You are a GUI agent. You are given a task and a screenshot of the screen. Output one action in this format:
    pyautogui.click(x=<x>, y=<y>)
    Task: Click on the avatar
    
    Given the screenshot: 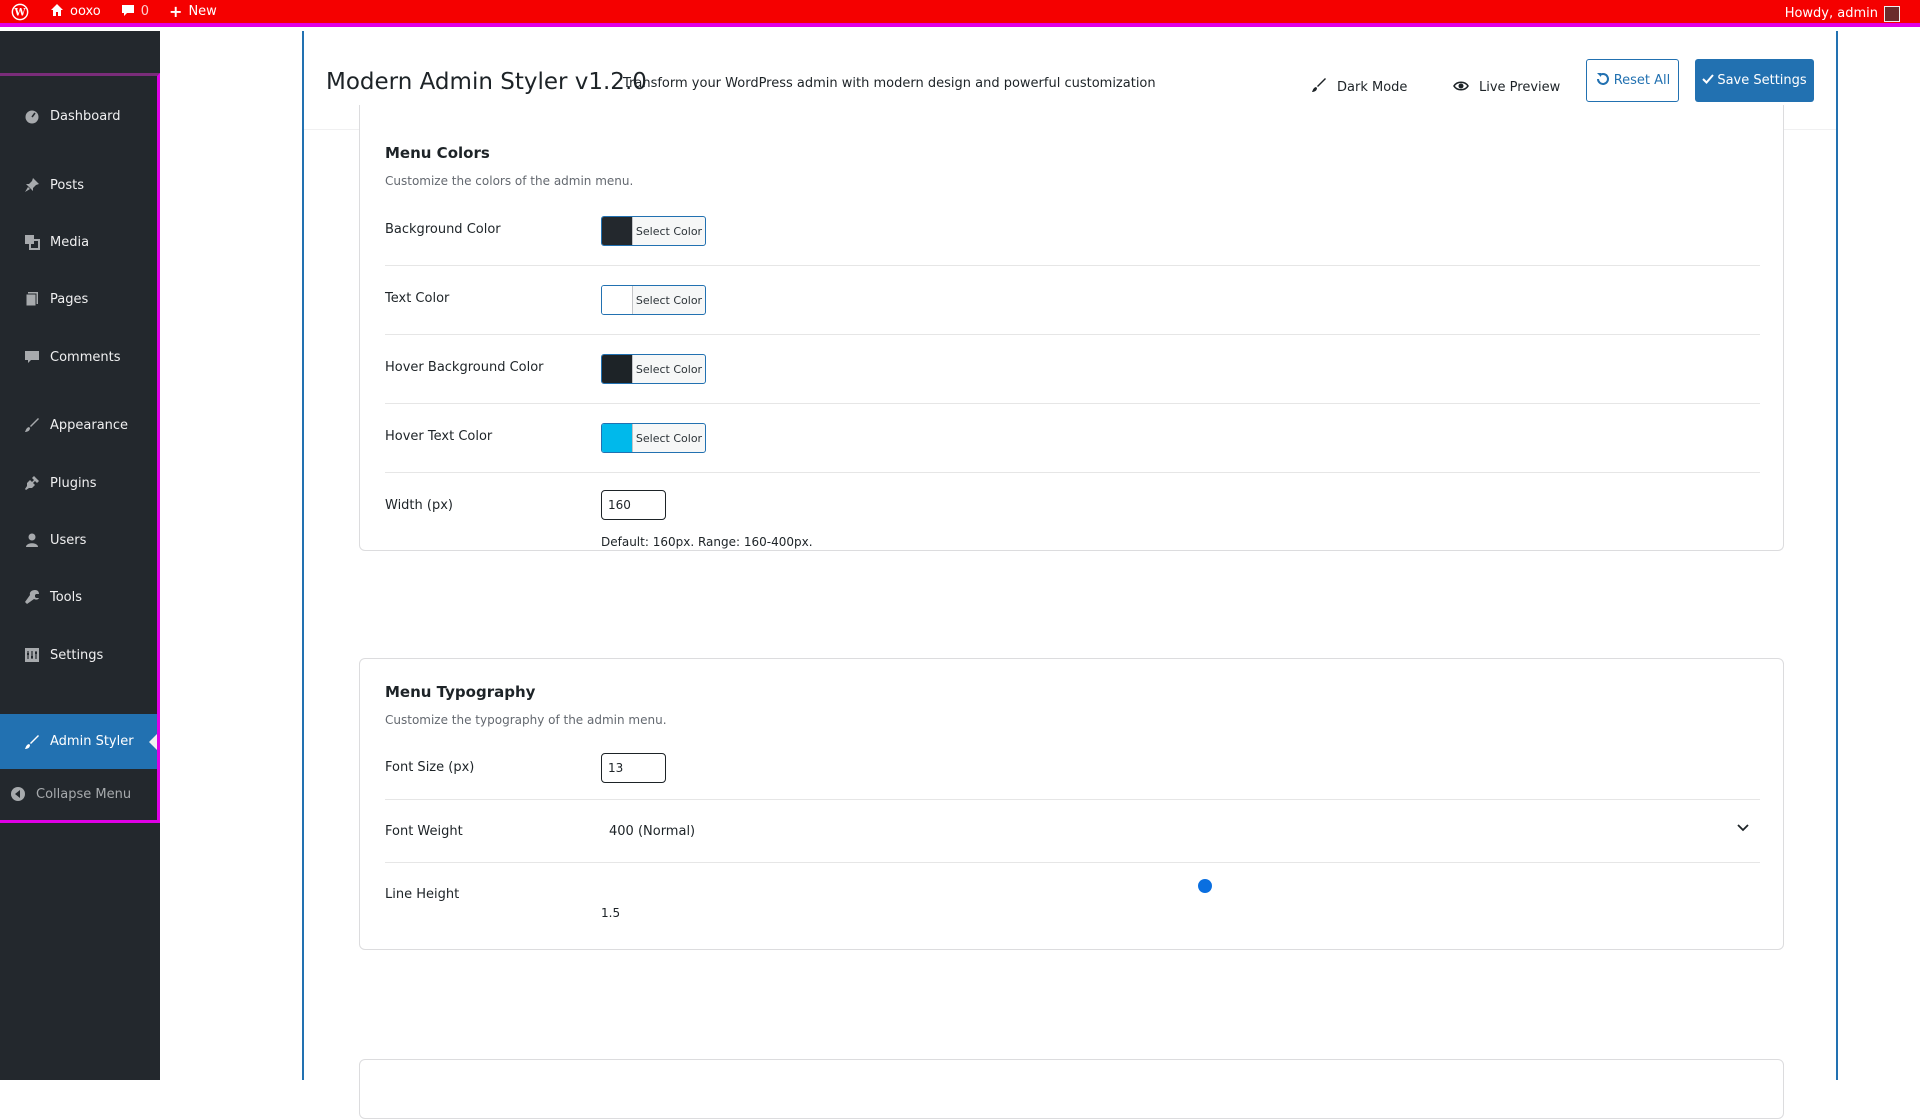 What is the action you would take?
    pyautogui.click(x=1892, y=13)
    